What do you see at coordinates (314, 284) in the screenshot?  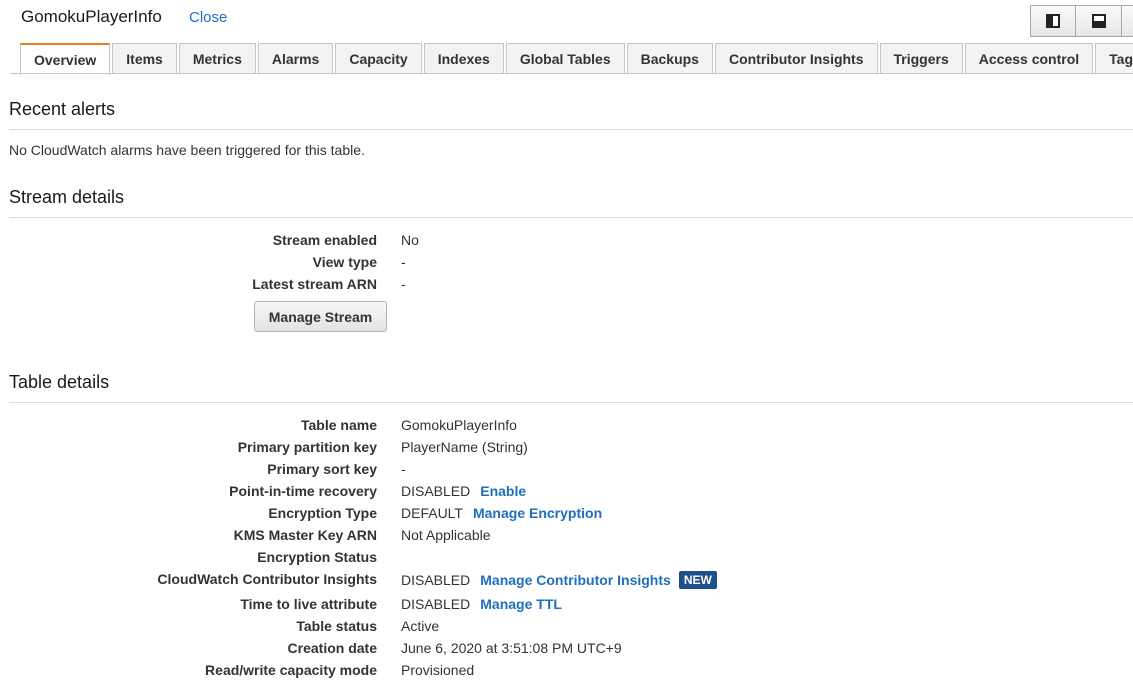 I see `latest-stream-arn-label: Latest stream ARN` at bounding box center [314, 284].